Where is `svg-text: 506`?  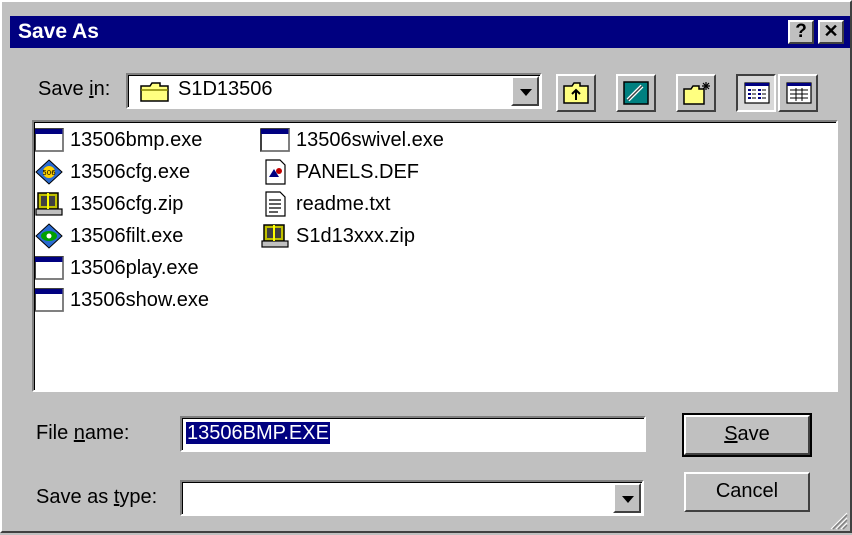
svg-text: 506 is located at coordinates (49, 173).